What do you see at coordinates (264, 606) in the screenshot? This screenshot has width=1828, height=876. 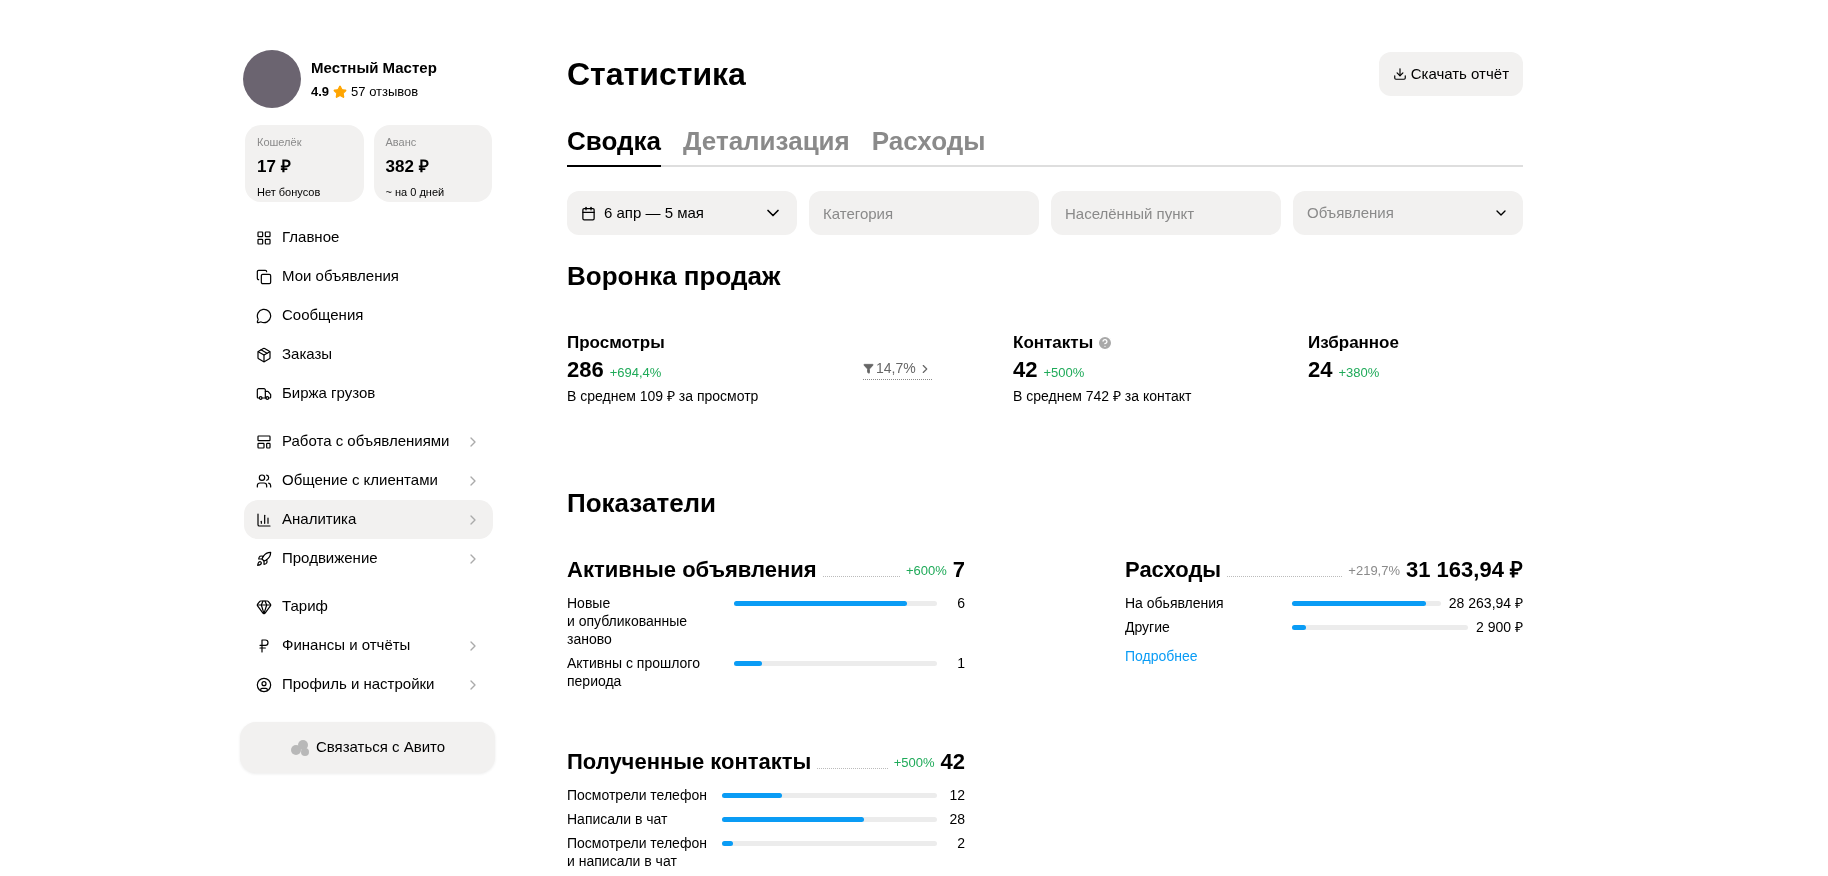 I see `gem-icon` at bounding box center [264, 606].